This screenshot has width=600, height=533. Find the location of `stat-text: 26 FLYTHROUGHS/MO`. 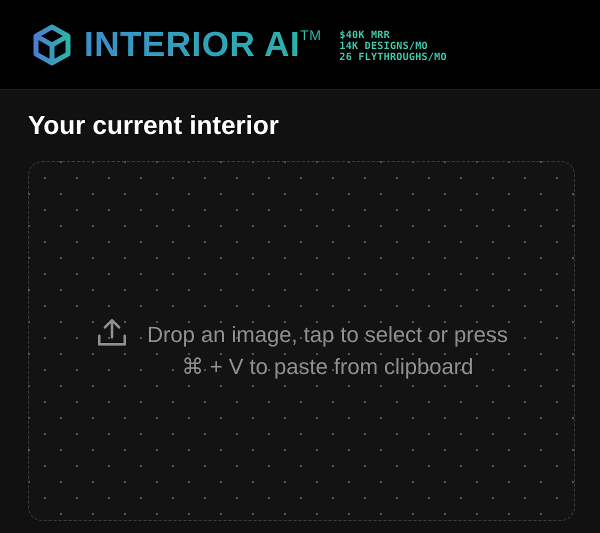

stat-text: 26 FLYTHROUGHS/MO is located at coordinates (393, 57).